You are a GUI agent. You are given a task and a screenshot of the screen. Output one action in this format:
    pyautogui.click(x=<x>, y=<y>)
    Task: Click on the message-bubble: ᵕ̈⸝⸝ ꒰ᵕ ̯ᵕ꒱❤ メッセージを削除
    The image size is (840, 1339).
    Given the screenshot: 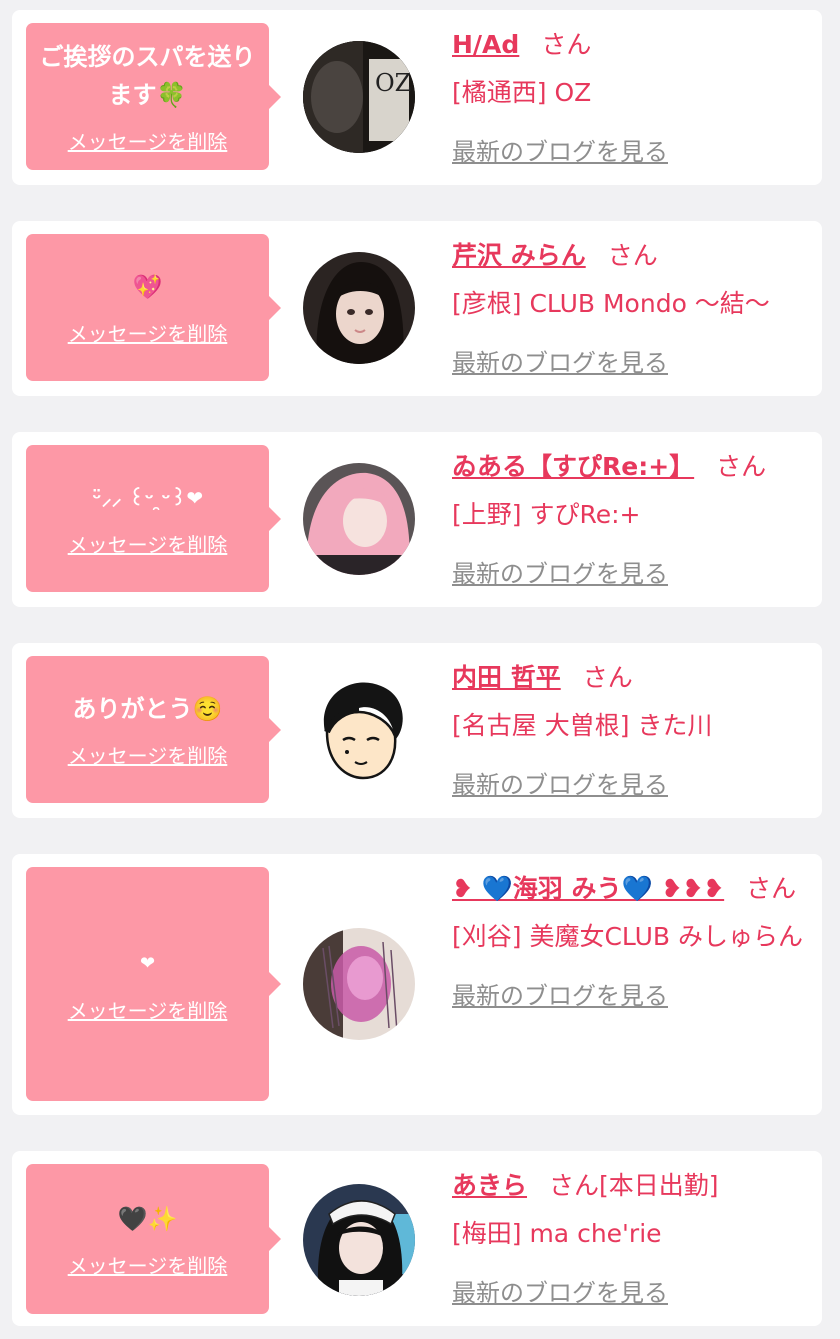 What is the action you would take?
    pyautogui.click(x=153, y=518)
    